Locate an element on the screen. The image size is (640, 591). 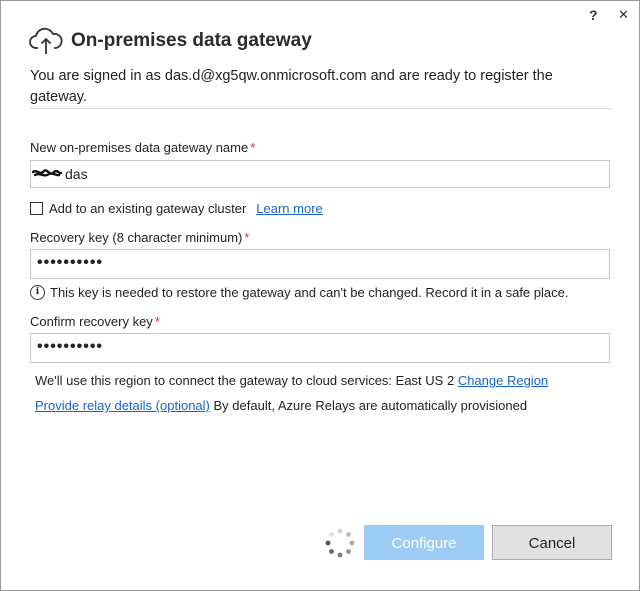
divider is located at coordinates (321, 108).